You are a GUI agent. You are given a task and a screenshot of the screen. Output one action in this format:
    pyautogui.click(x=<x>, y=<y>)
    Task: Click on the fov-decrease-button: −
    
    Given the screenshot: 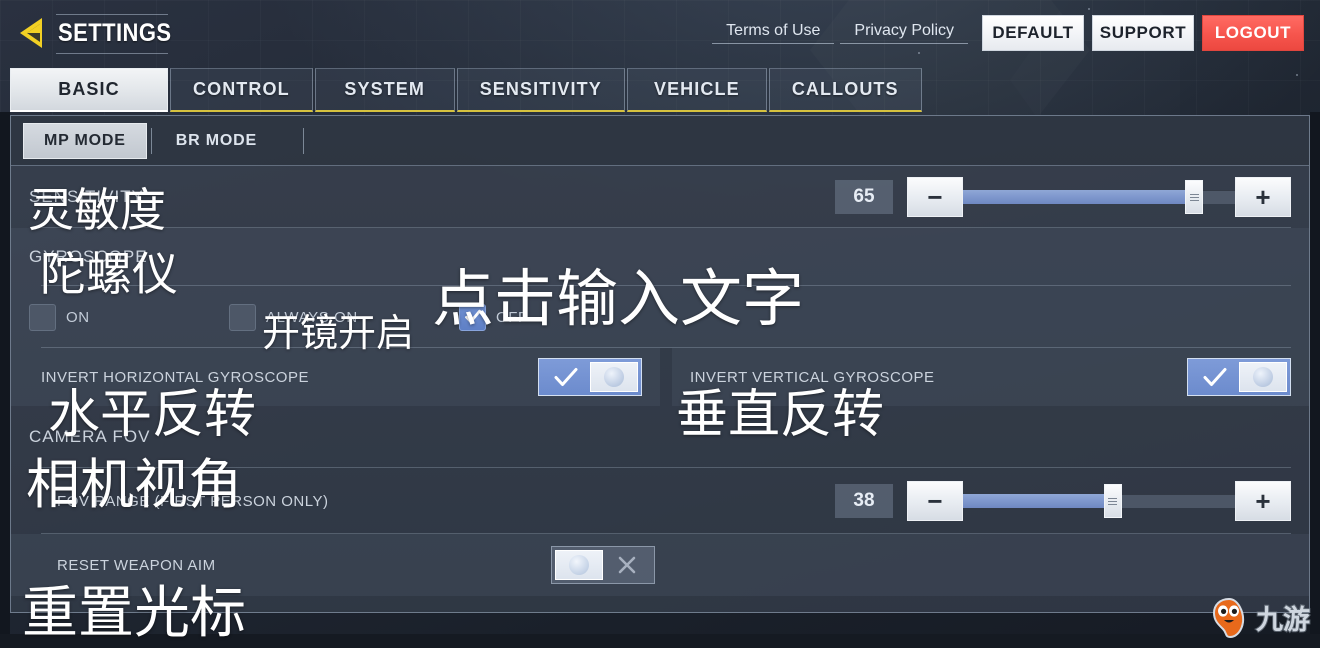 What is the action you would take?
    pyautogui.click(x=935, y=501)
    